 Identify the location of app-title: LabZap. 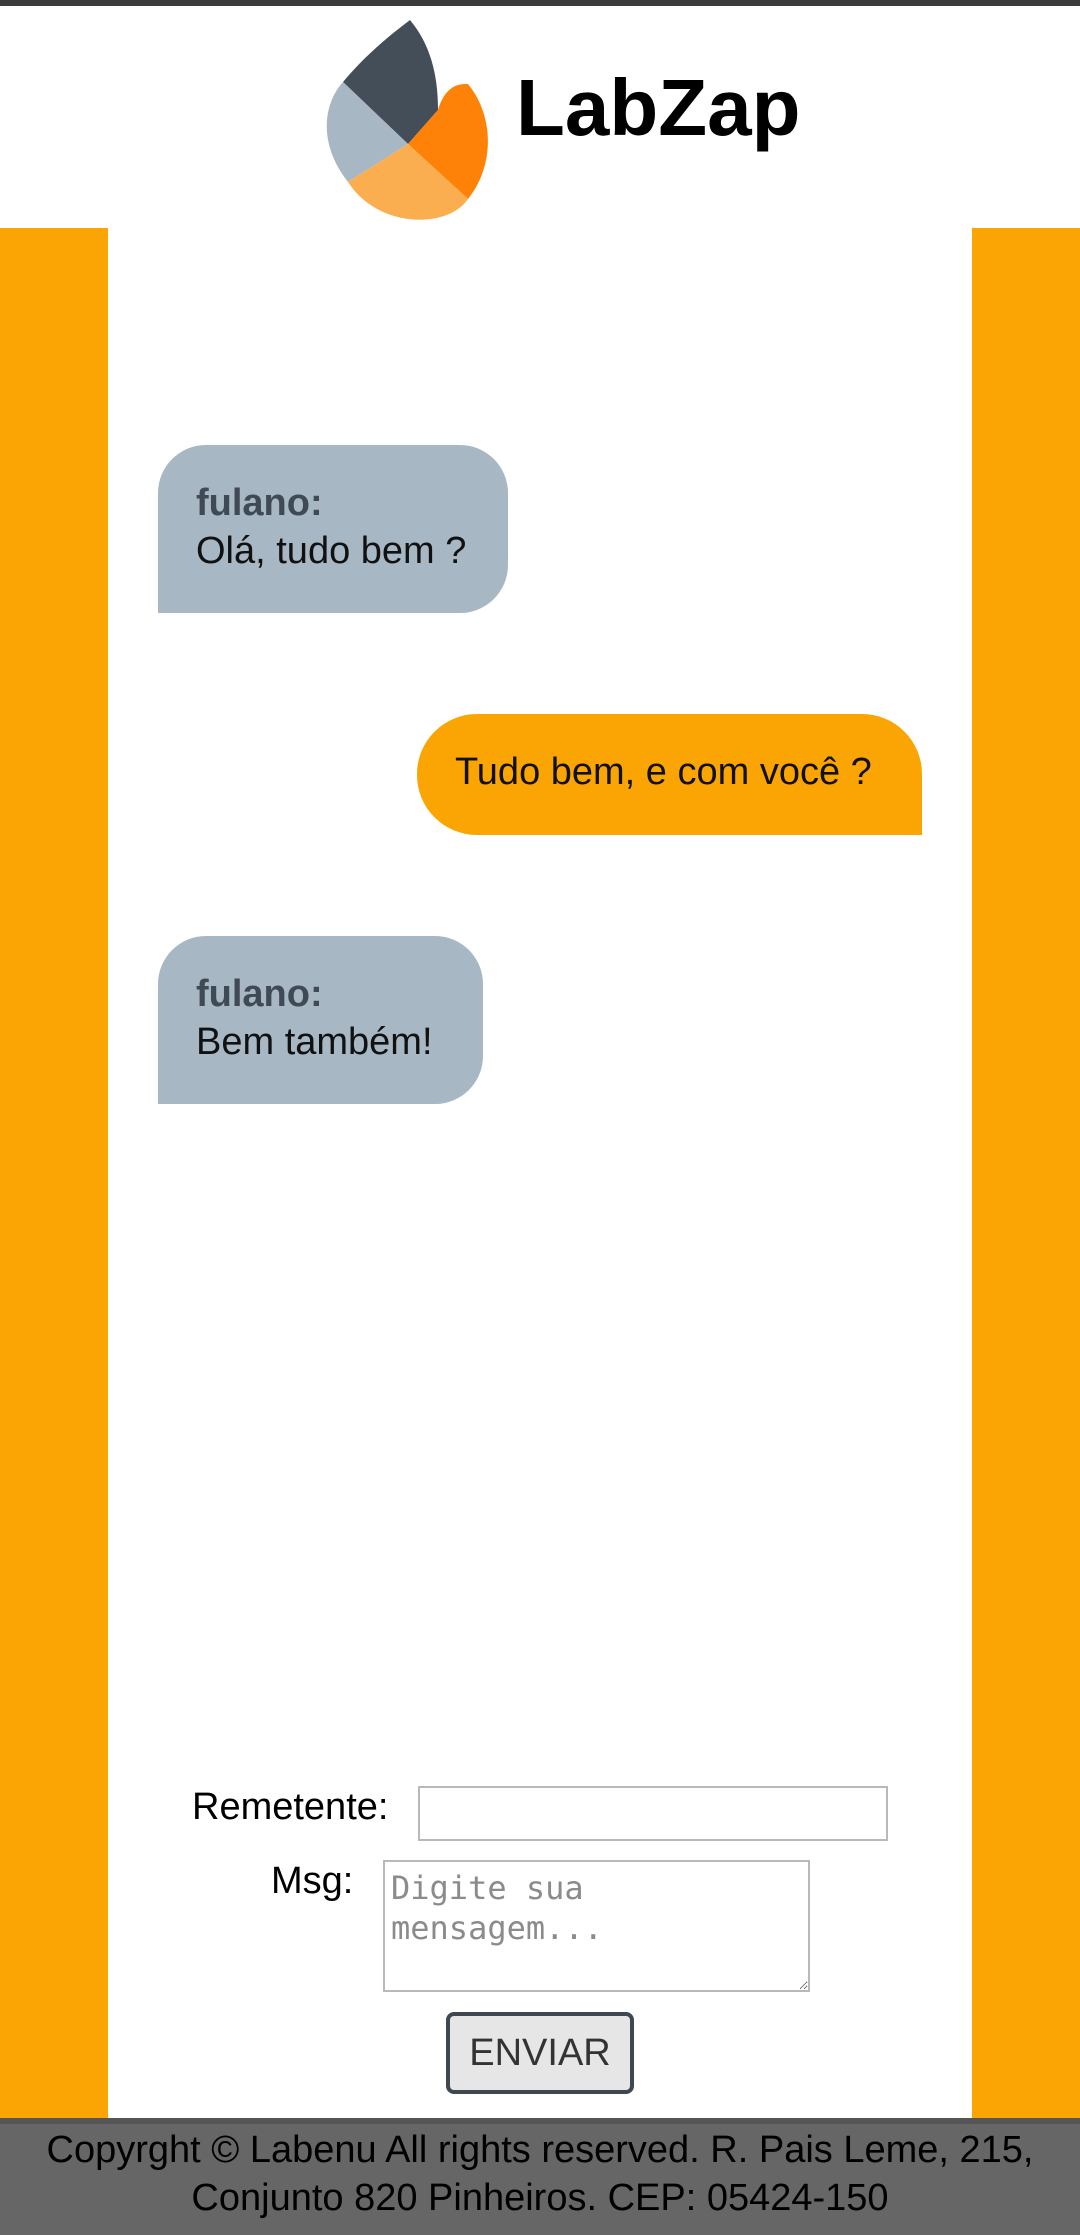
(658, 107).